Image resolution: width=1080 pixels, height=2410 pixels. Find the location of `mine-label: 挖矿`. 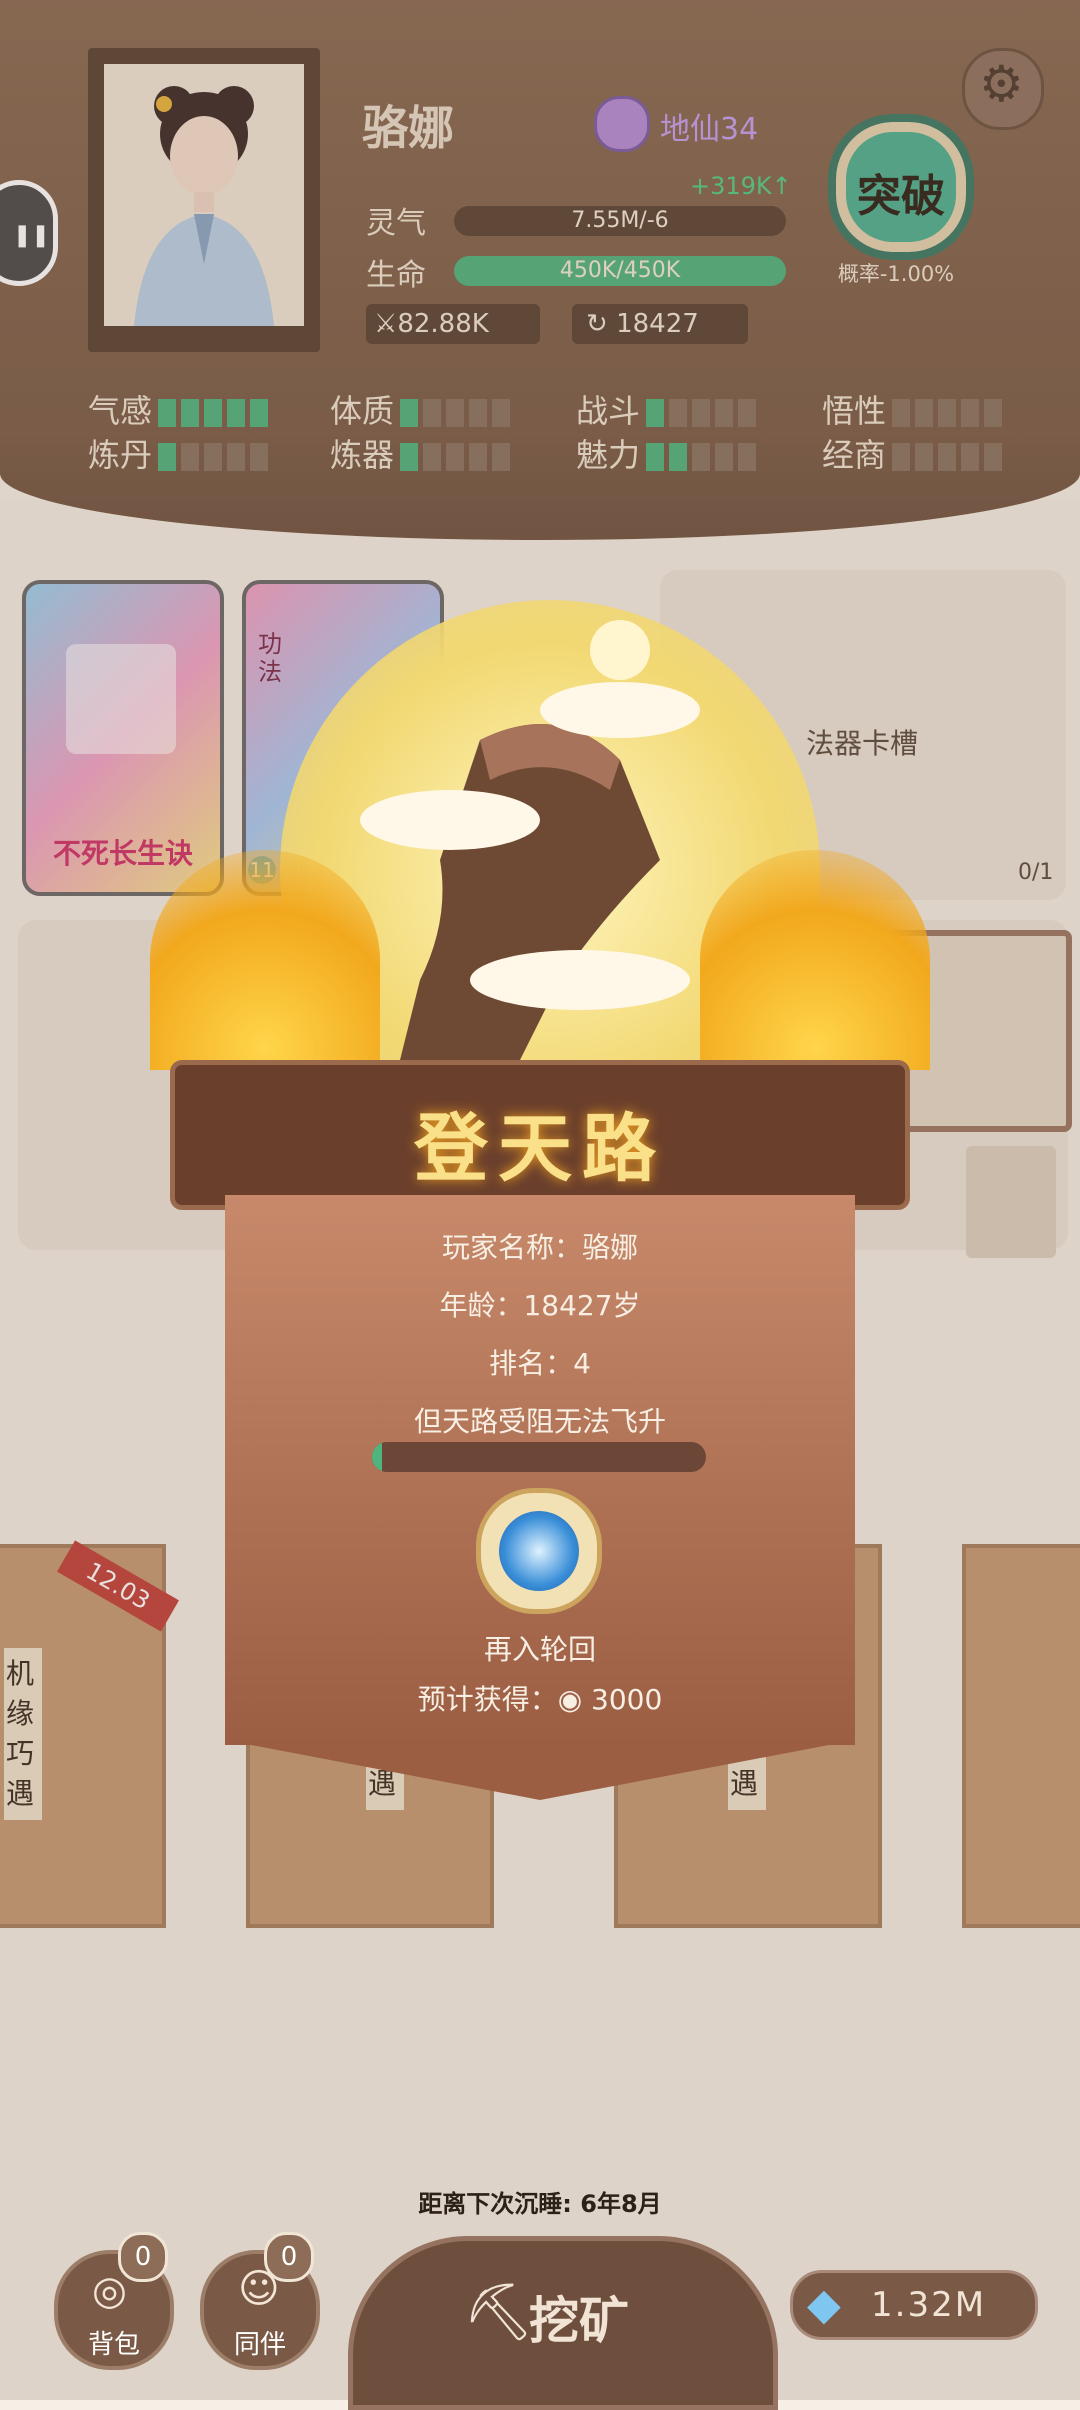

mine-label: 挖矿 is located at coordinates (579, 2321).